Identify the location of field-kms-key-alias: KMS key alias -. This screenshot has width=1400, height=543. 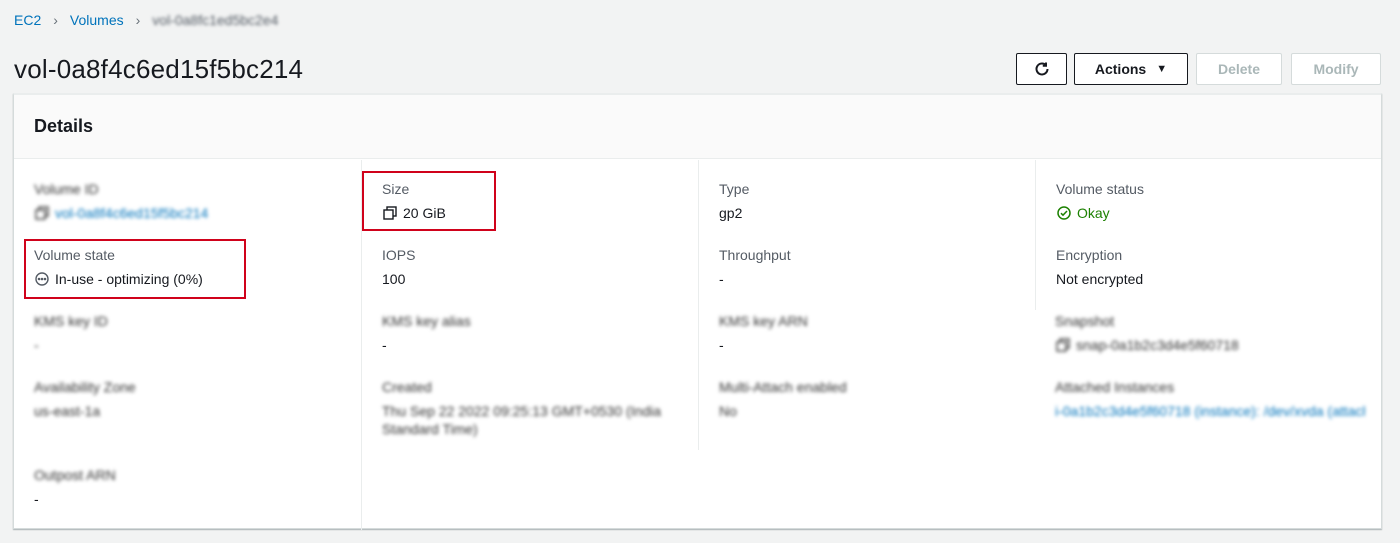
(537, 333).